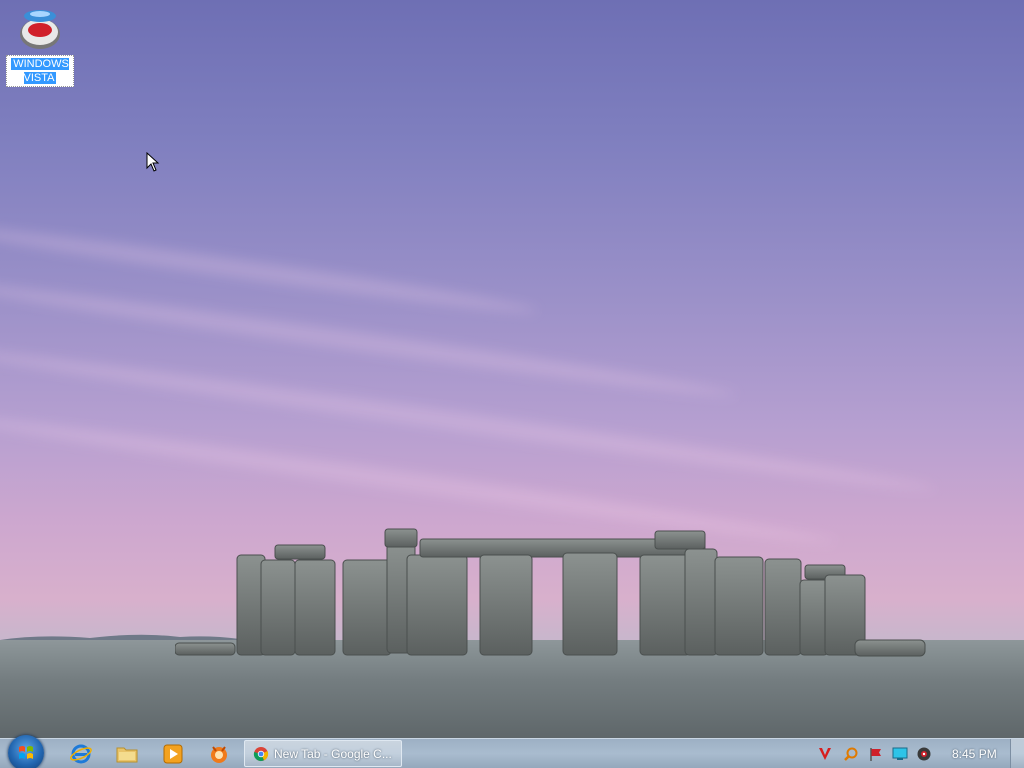 This screenshot has width=1024, height=768. I want to click on app-icon, so click(219, 754).